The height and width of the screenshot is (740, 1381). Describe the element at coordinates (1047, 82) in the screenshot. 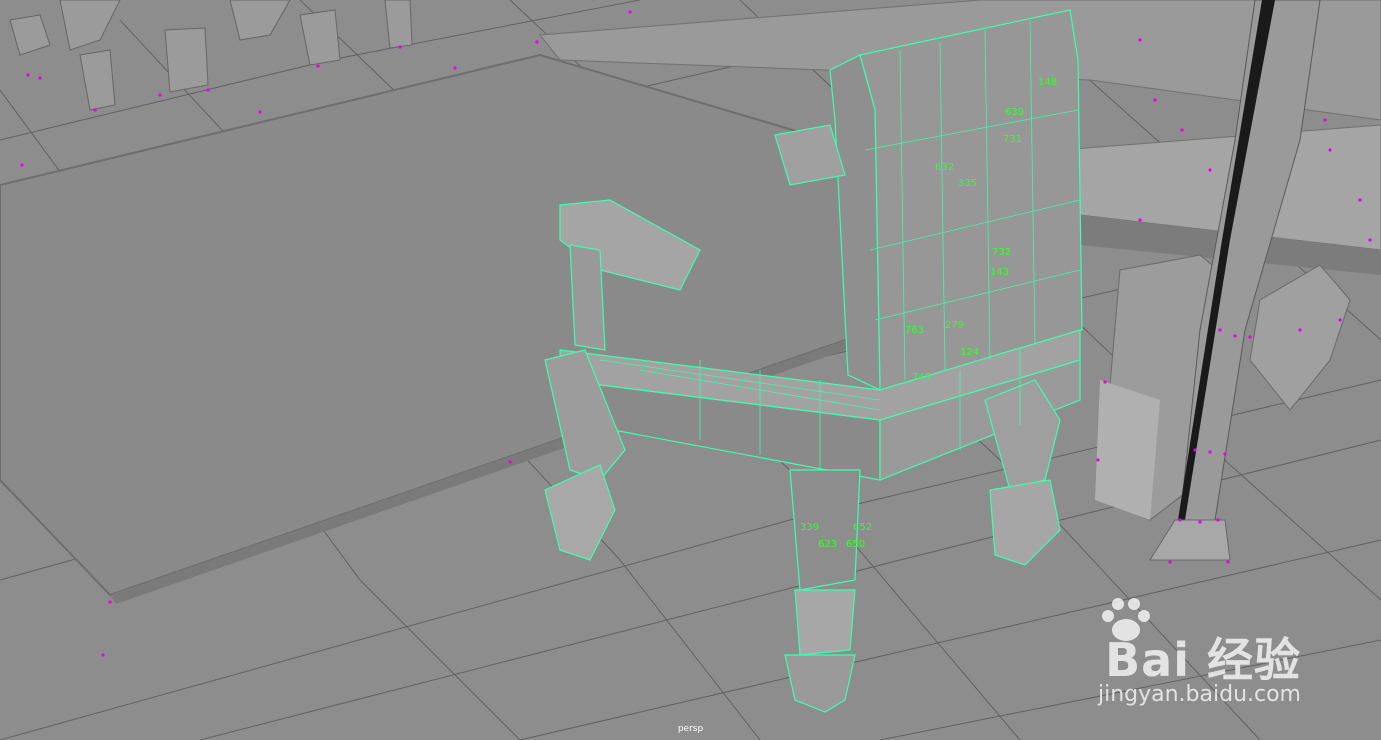

I see `component-number: 148` at that location.